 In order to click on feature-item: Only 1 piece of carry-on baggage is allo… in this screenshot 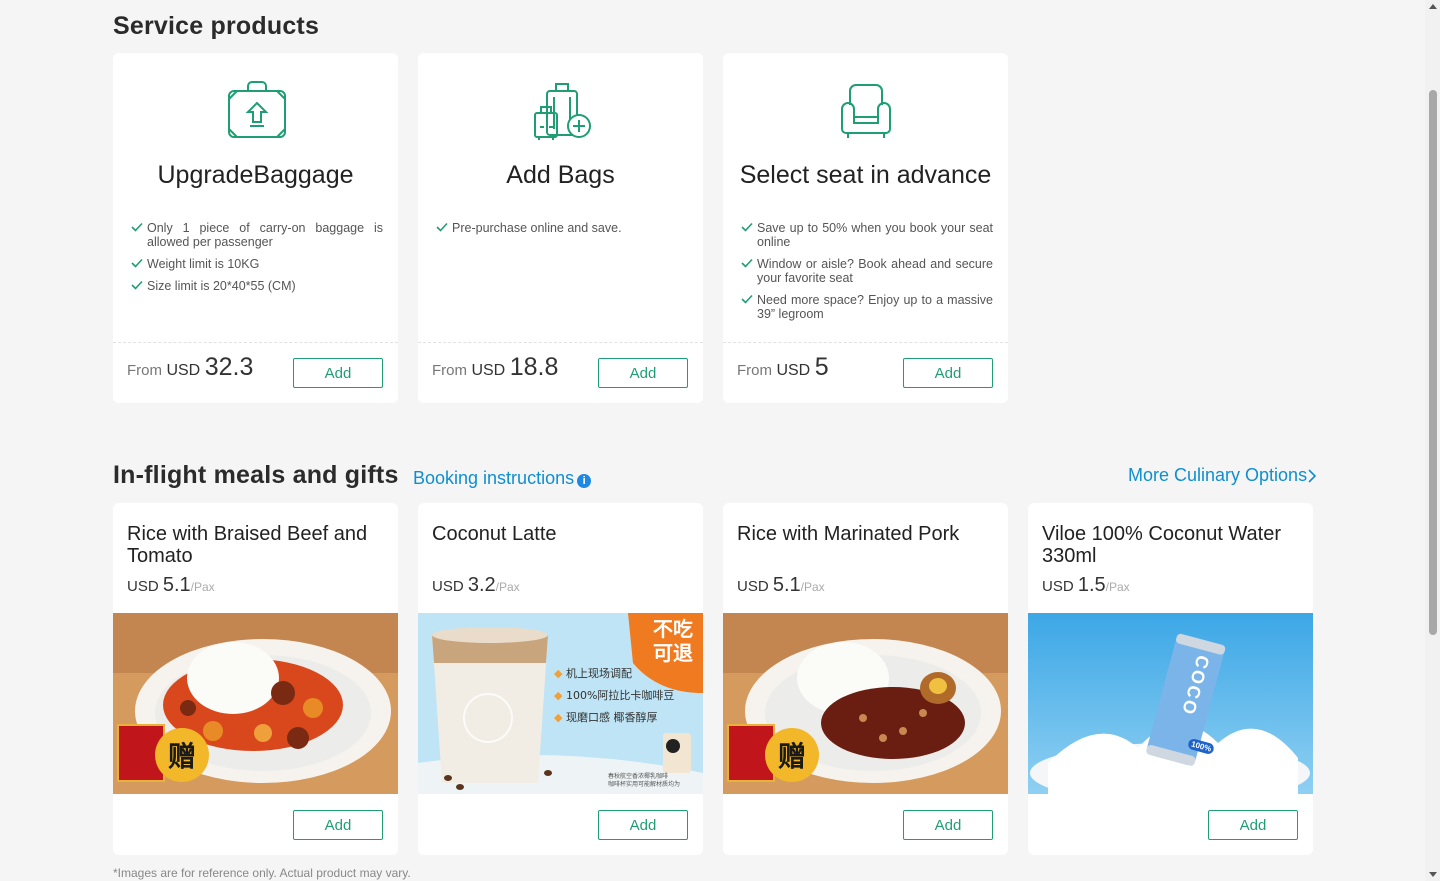, I will do `click(257, 235)`.